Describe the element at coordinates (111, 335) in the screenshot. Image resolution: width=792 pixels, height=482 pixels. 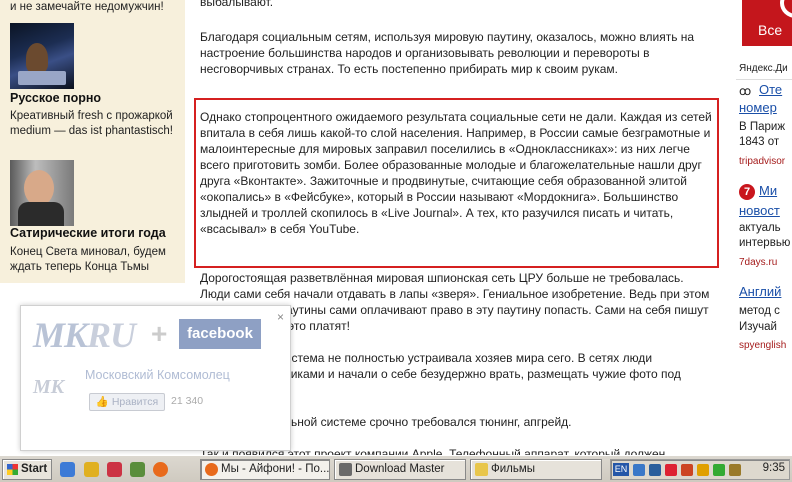
I see `logo-ru-text: RU` at that location.